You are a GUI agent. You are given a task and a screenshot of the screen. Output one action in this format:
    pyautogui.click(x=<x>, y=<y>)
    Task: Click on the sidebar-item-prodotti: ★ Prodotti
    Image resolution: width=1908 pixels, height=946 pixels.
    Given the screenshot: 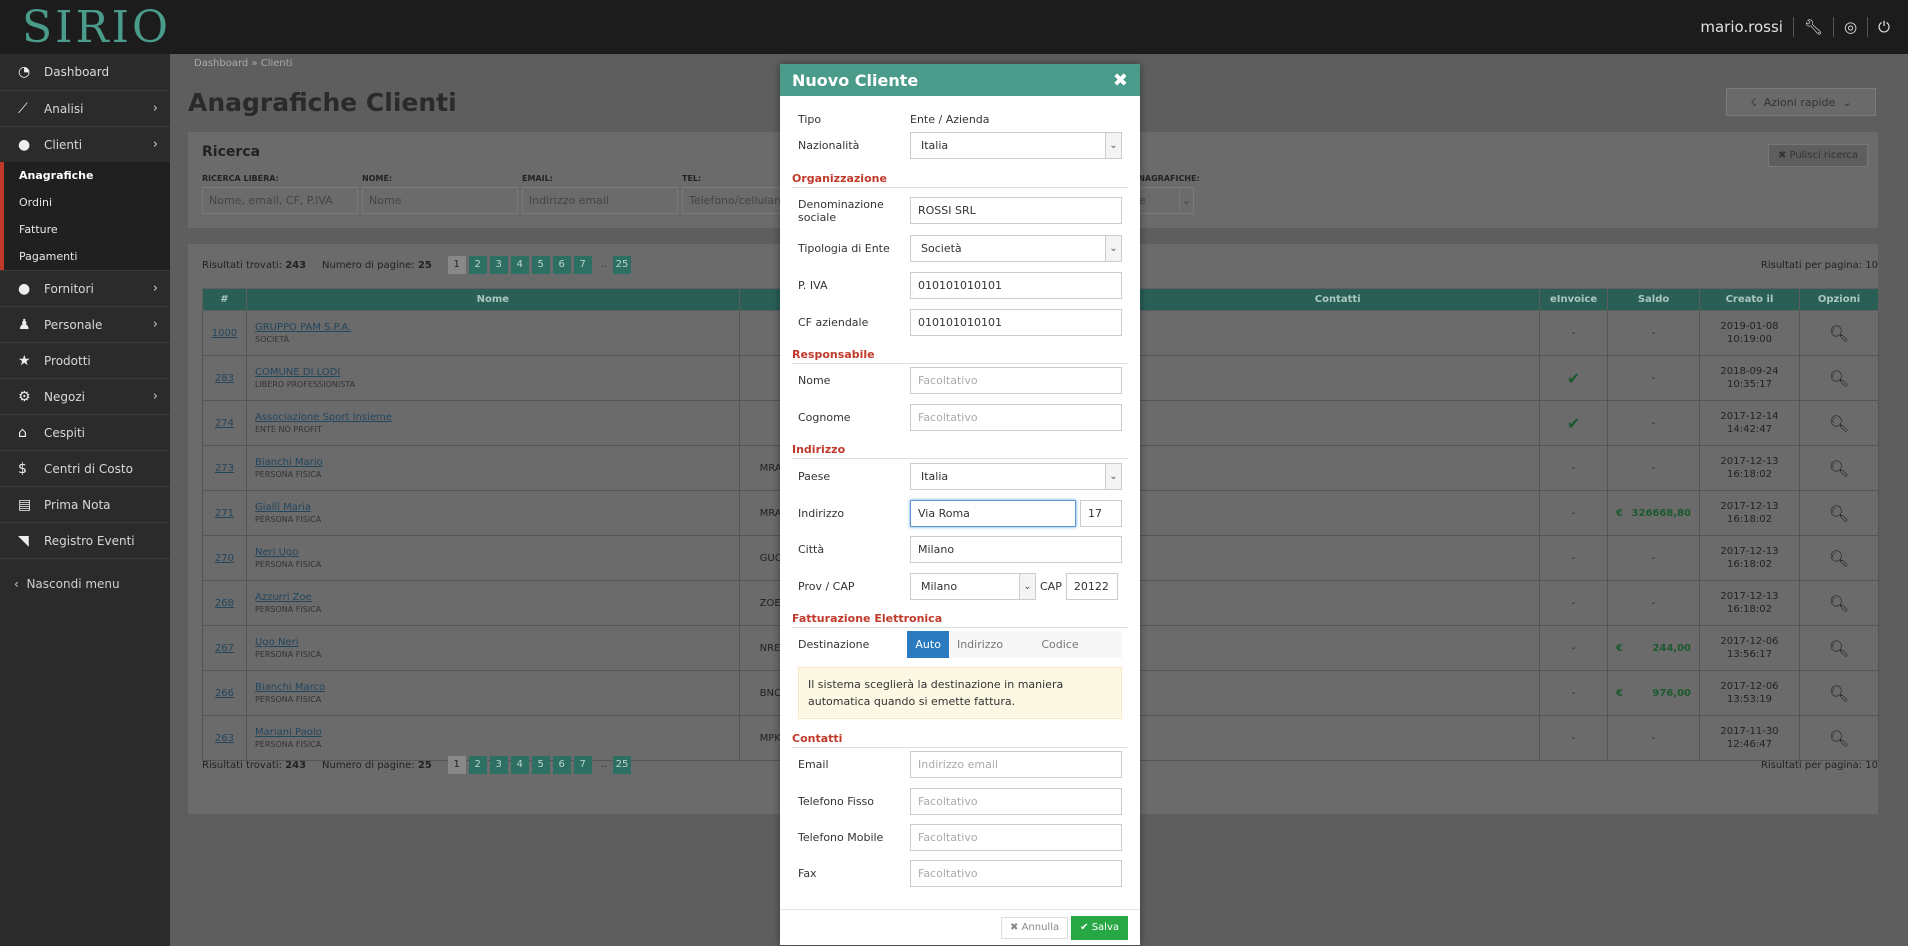 What is the action you would take?
    pyautogui.click(x=85, y=360)
    